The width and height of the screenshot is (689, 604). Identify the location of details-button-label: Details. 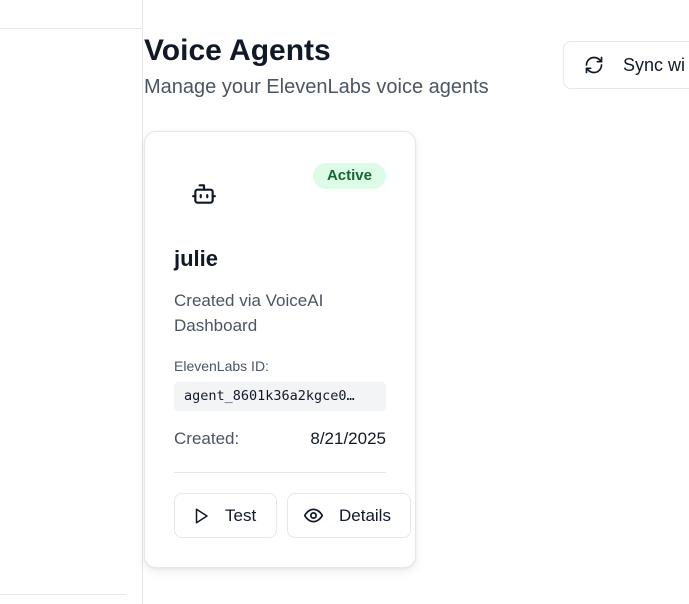
(365, 515).